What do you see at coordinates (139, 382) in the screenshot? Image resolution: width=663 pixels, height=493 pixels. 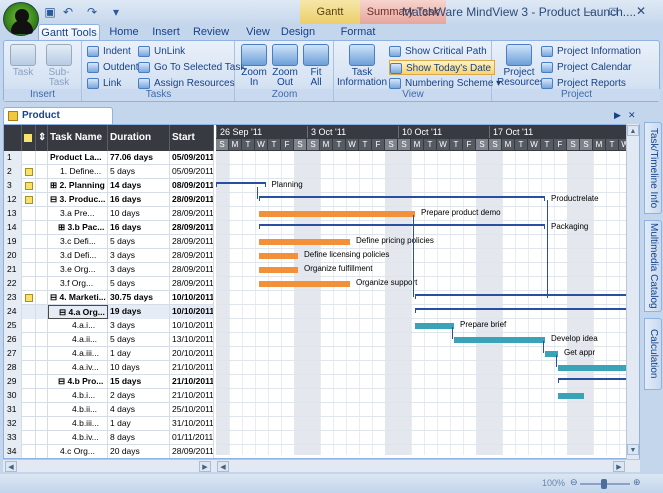 I see `duration-cell: 15 days` at bounding box center [139, 382].